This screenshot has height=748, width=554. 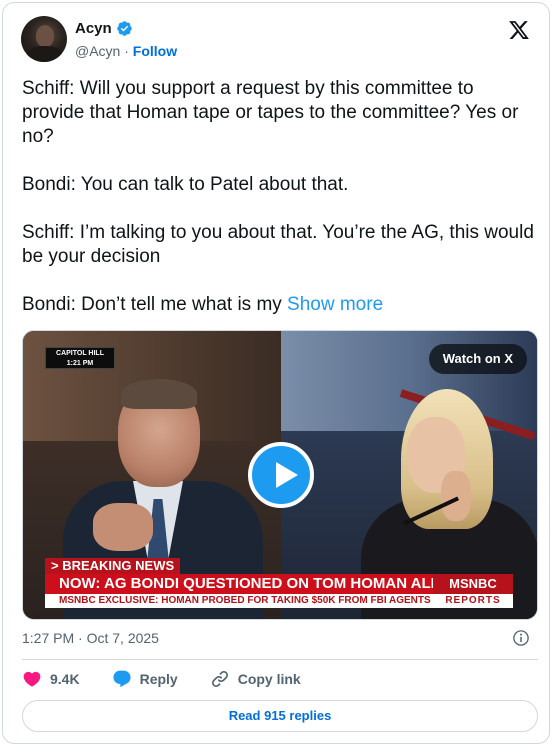 What do you see at coordinates (521, 638) in the screenshot?
I see `info-icon` at bounding box center [521, 638].